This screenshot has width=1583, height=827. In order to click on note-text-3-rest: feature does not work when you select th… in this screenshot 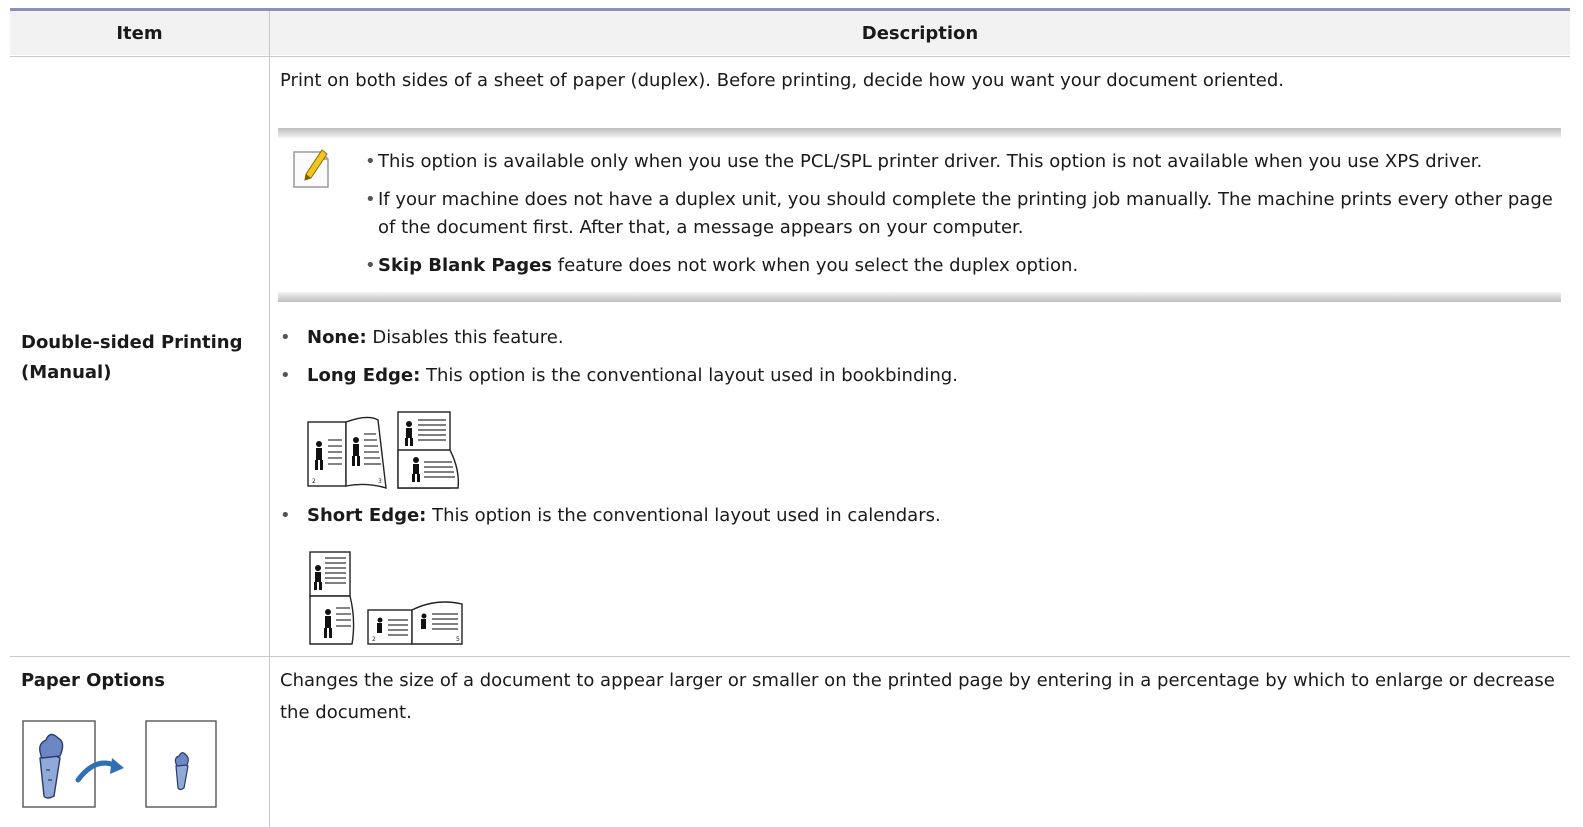, I will do `click(818, 265)`.